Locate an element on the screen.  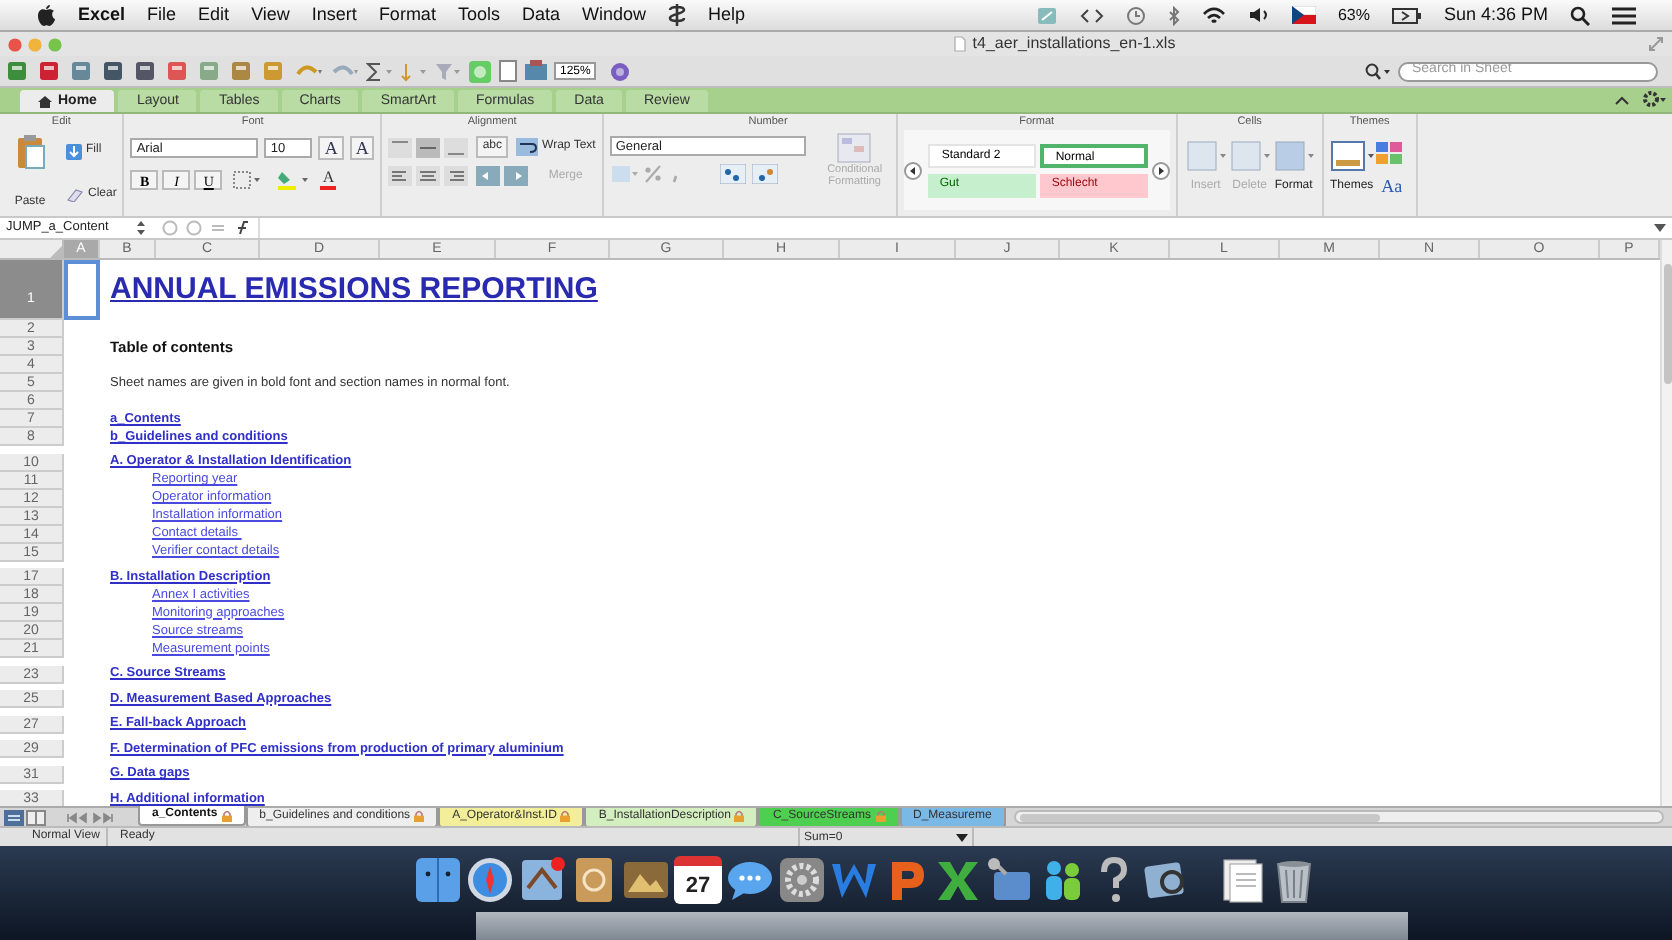
calendar-app-icon: 27 is located at coordinates (698, 880).